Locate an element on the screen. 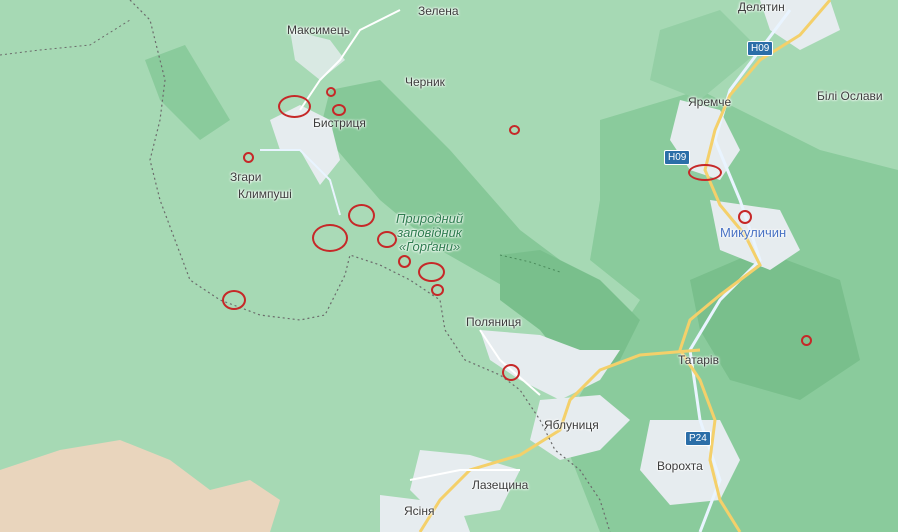  place-label-zelena: Зелена is located at coordinates (438, 11).